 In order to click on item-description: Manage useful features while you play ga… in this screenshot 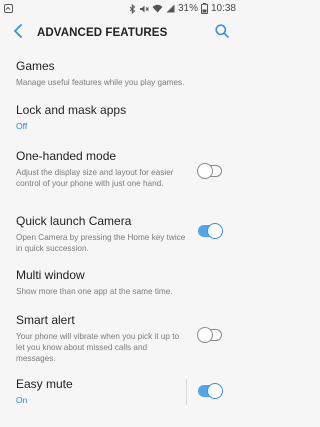, I will do `click(100, 82)`.